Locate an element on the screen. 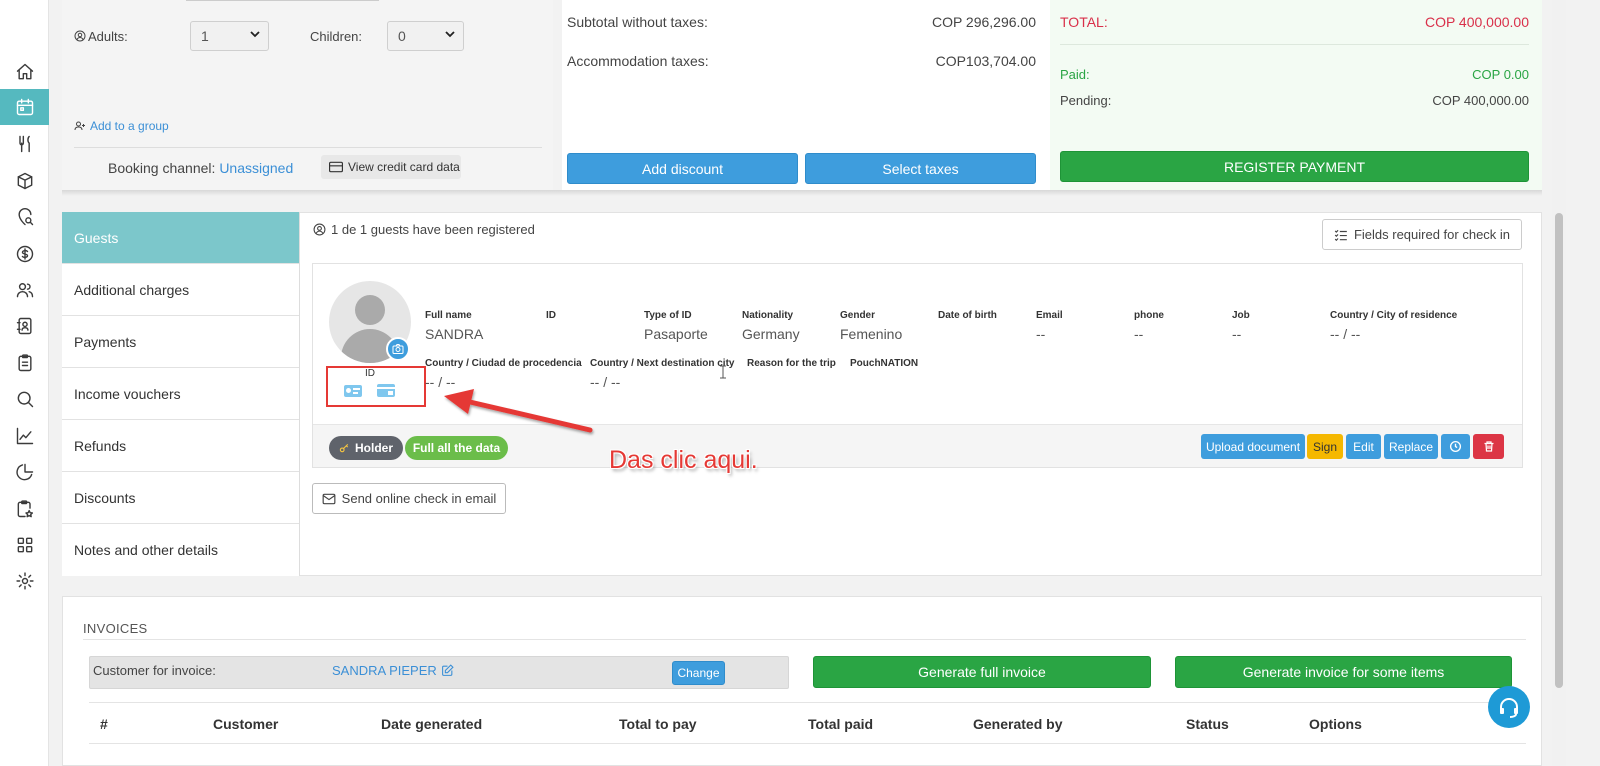  text-cursor-icon is located at coordinates (723, 372).